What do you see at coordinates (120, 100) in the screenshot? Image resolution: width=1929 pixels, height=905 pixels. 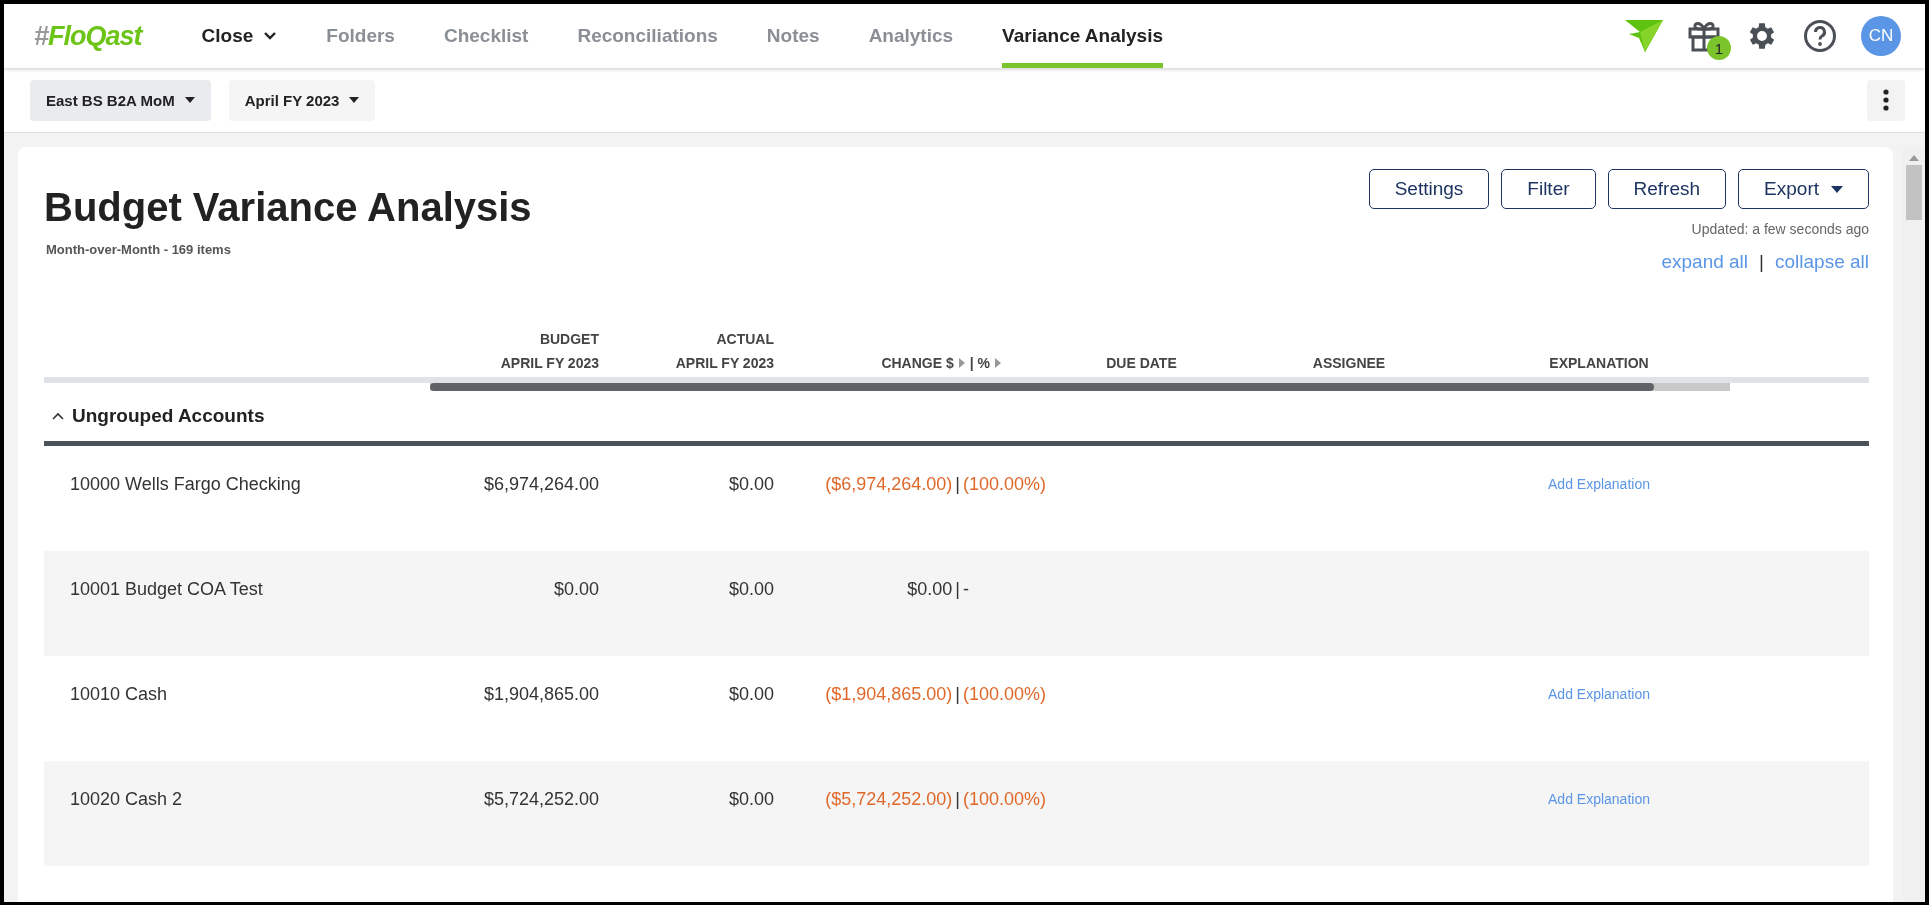 I see `filter-dropdown: East BS B2A MoM` at bounding box center [120, 100].